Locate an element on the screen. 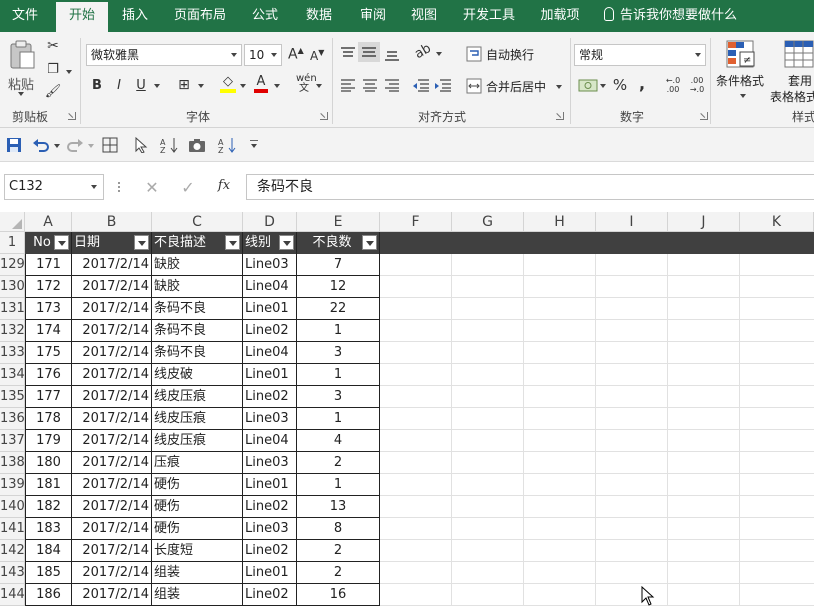  tab-insert: 插入 is located at coordinates (135, 16).